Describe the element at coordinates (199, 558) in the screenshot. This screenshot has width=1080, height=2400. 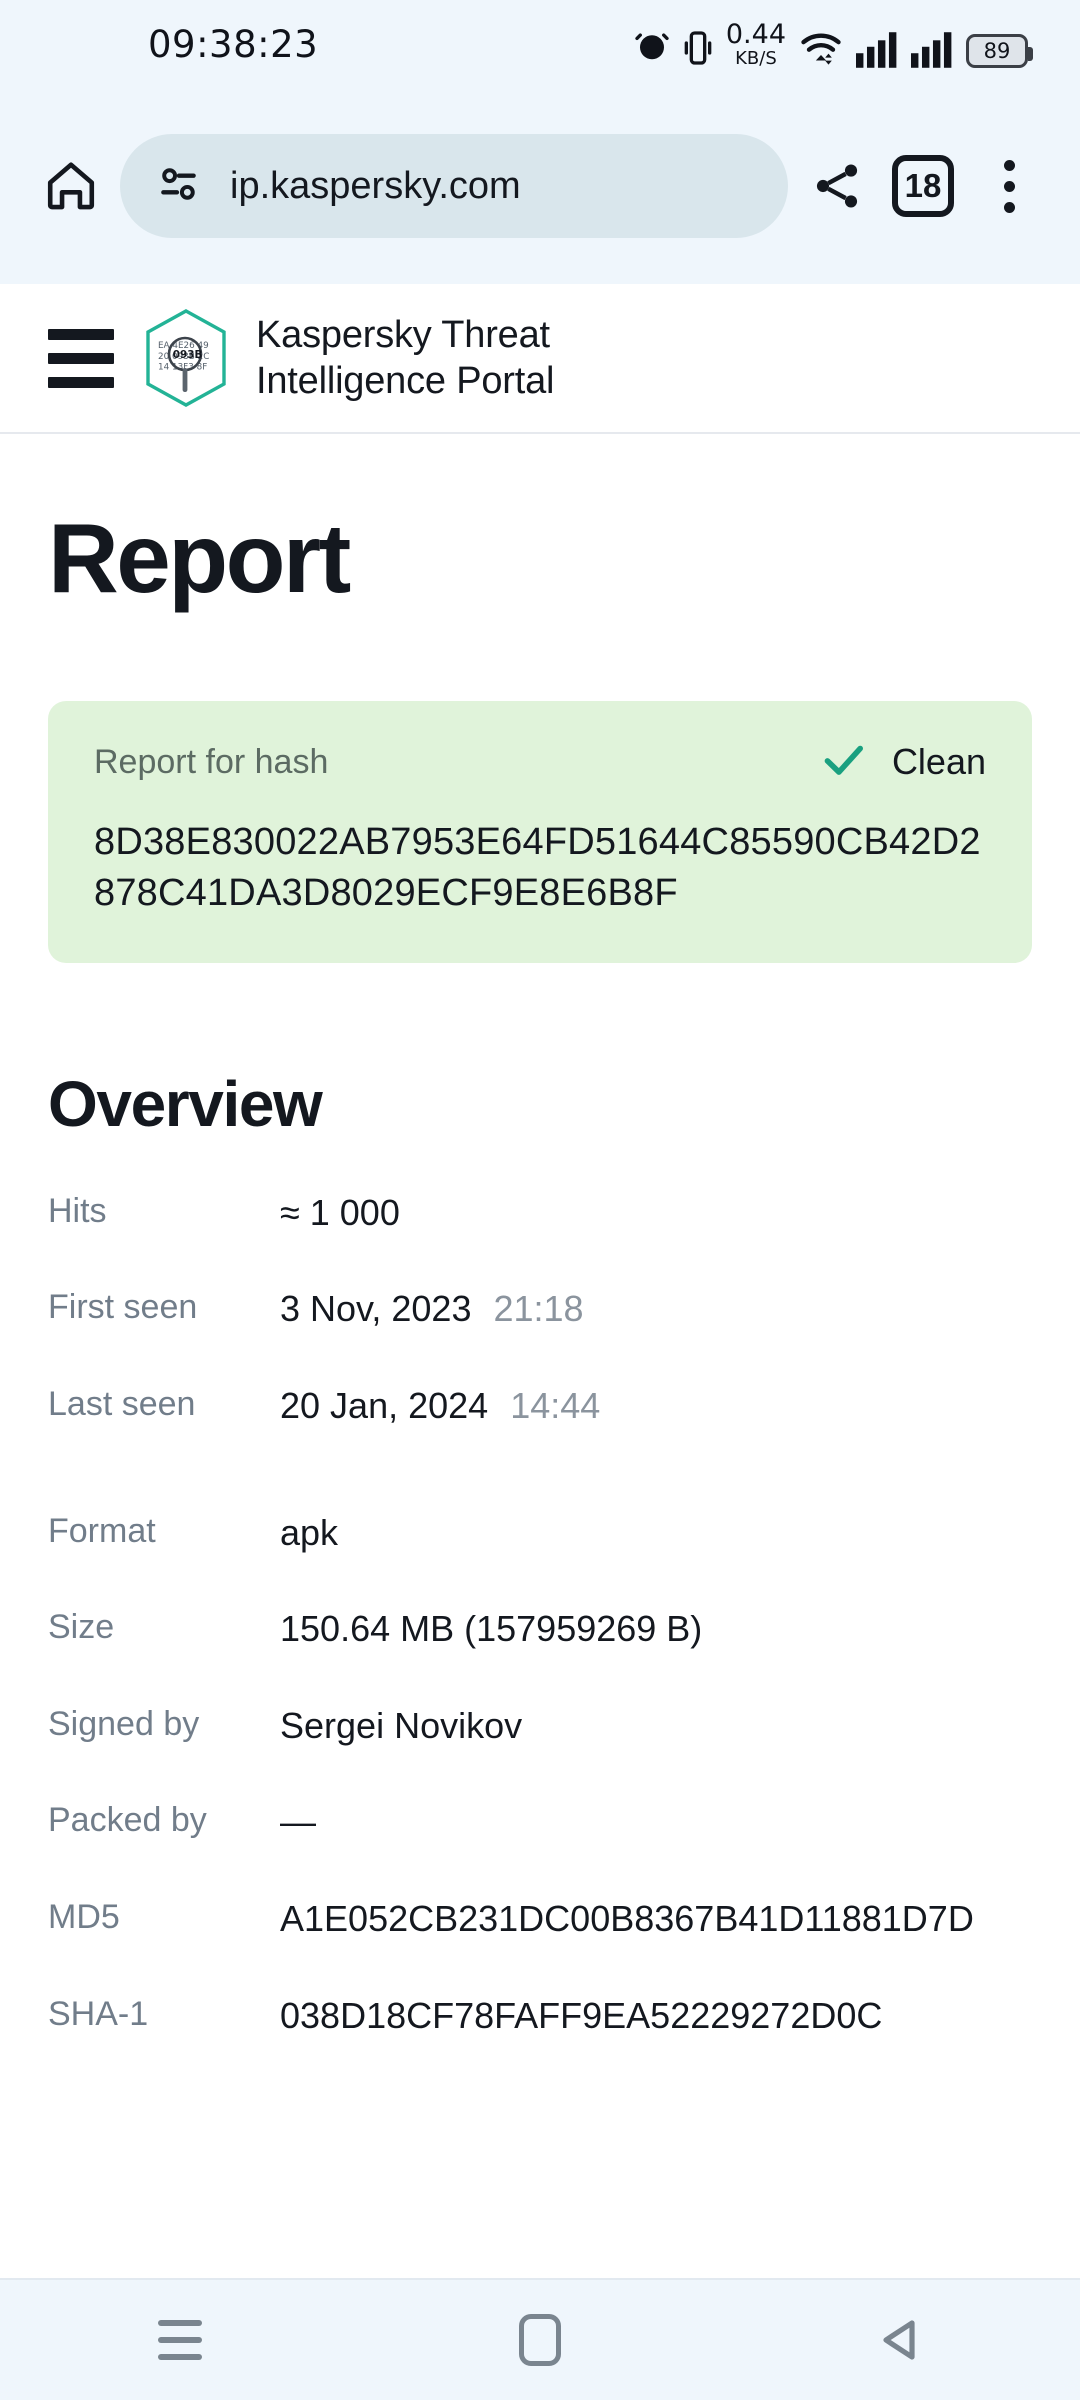
I see `page-title: Report` at that location.